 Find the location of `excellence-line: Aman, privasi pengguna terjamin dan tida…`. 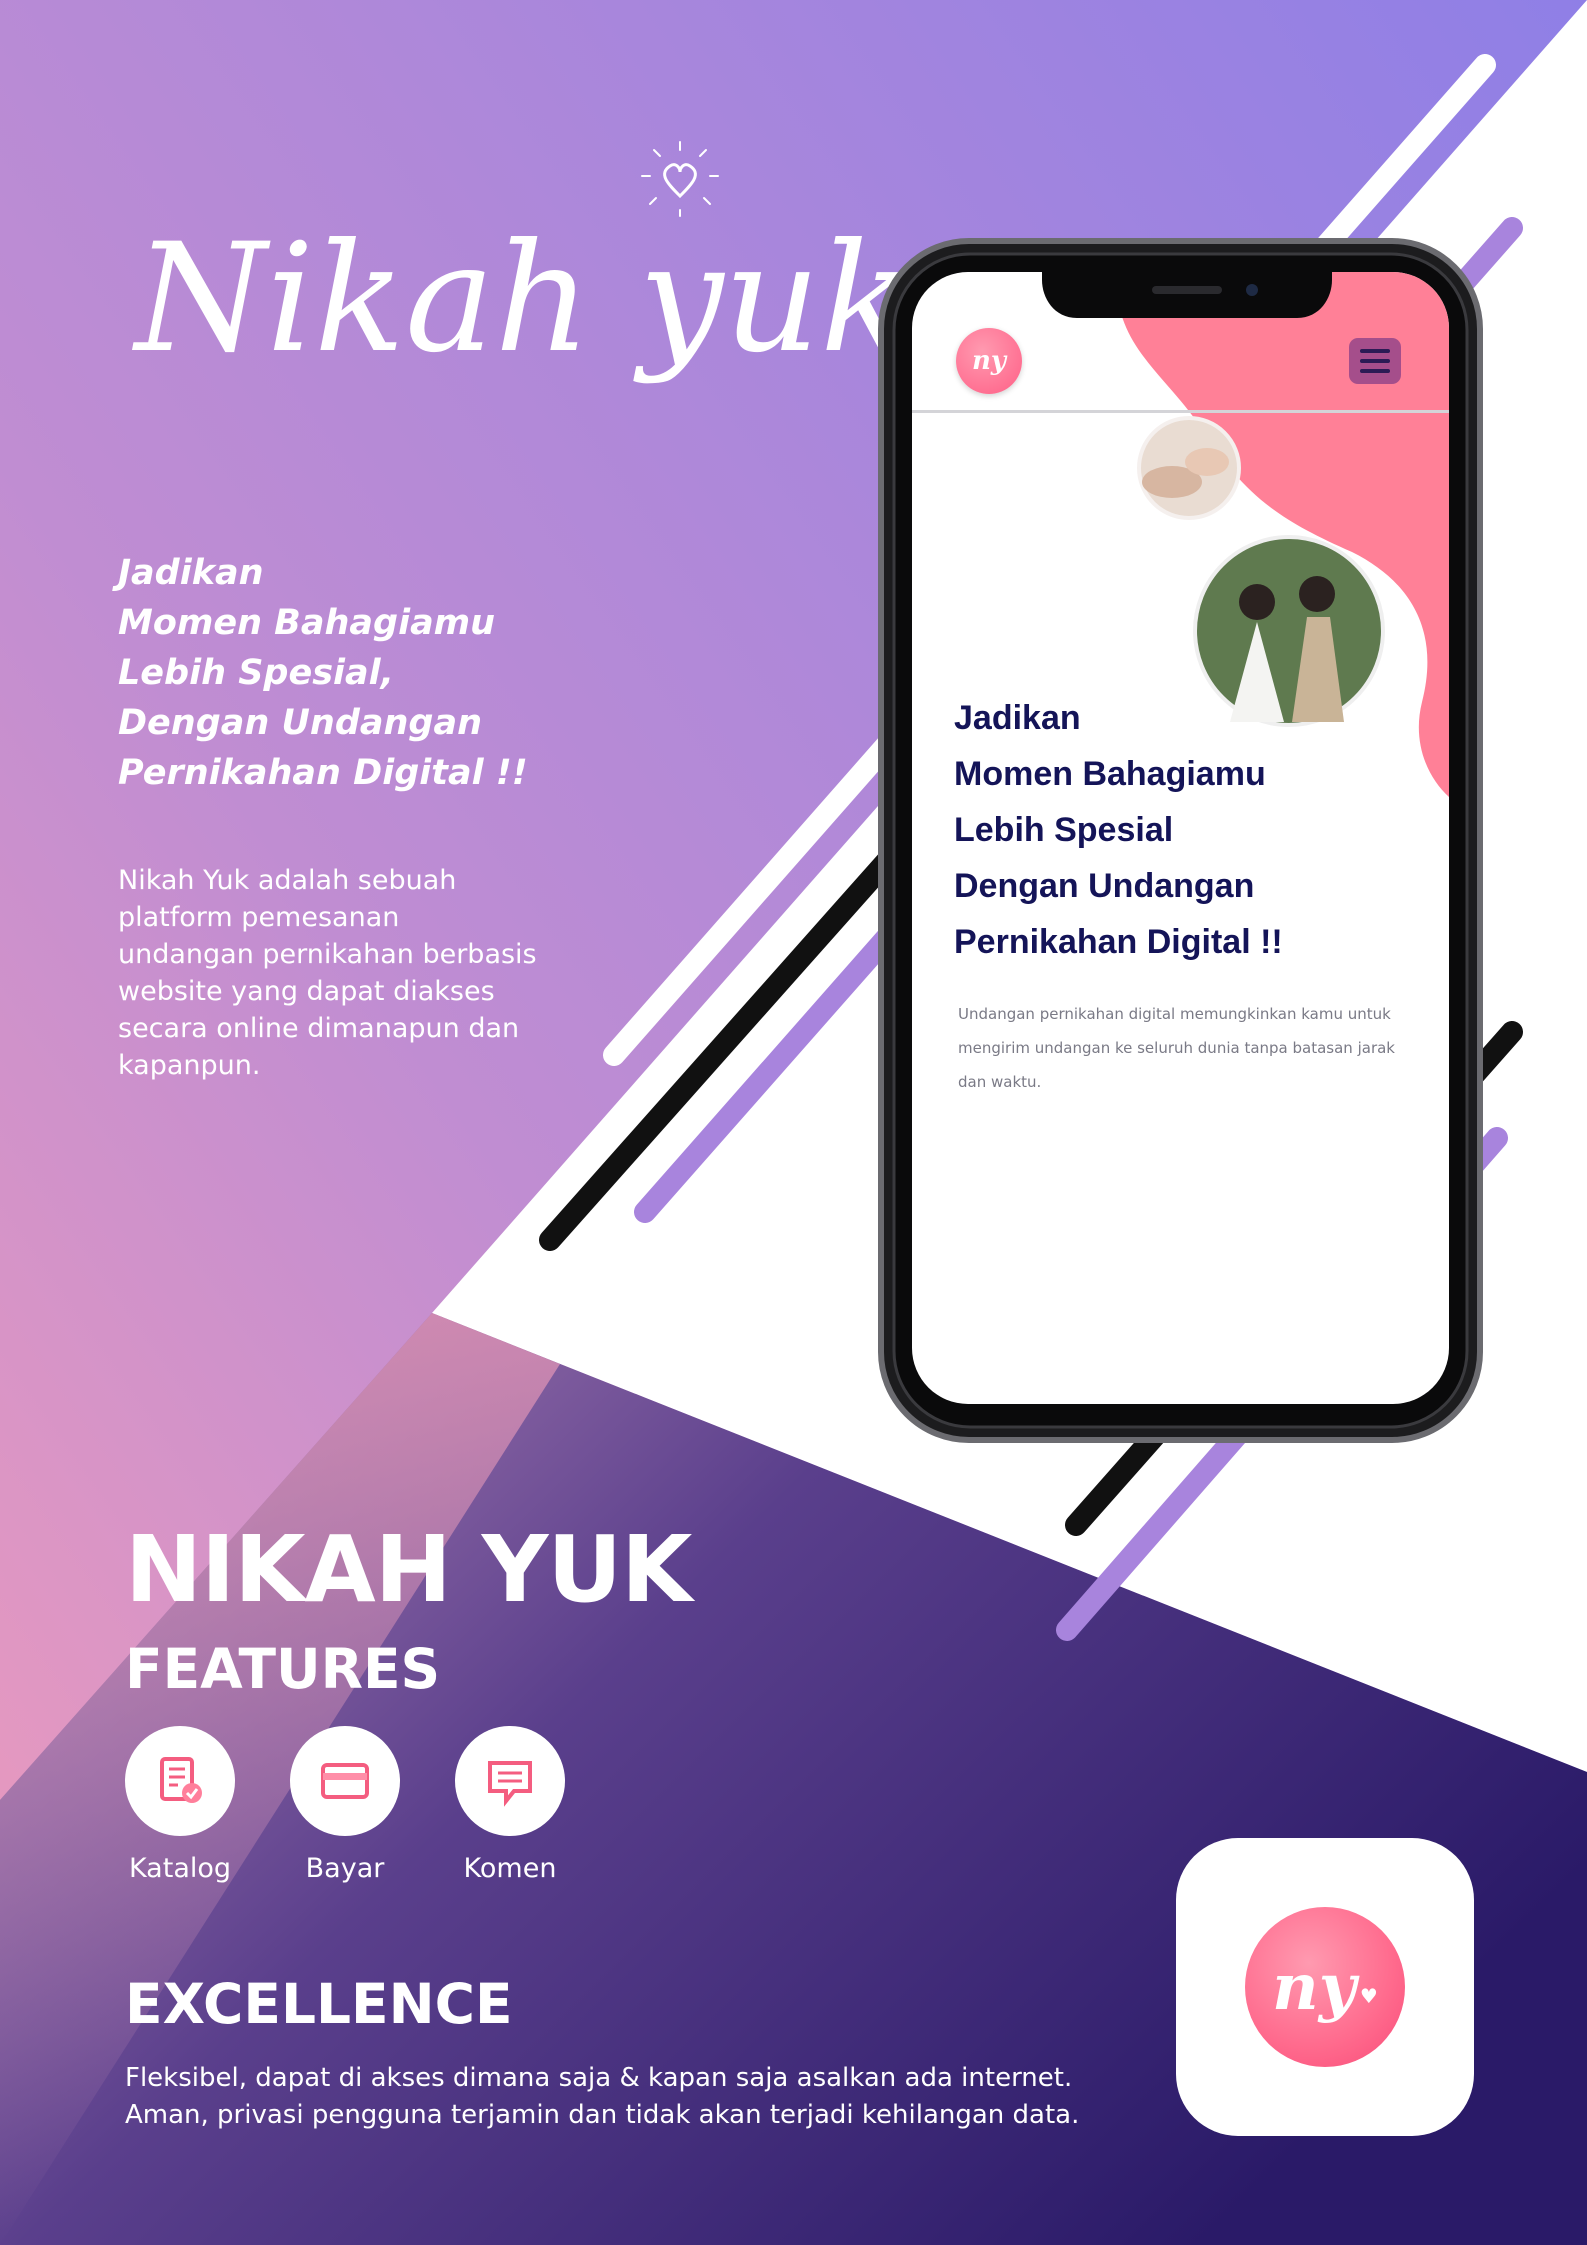

excellence-line: Aman, privasi pengguna terjamin dan tida… is located at coordinates (602, 2115).